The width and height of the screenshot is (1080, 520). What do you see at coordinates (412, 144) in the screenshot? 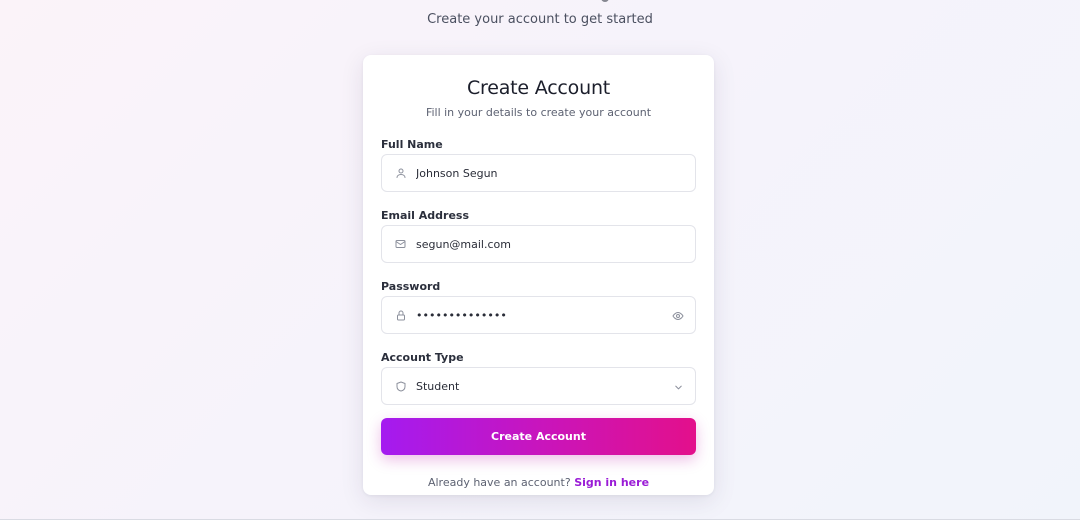
I see `full-name-label: Full Name` at bounding box center [412, 144].